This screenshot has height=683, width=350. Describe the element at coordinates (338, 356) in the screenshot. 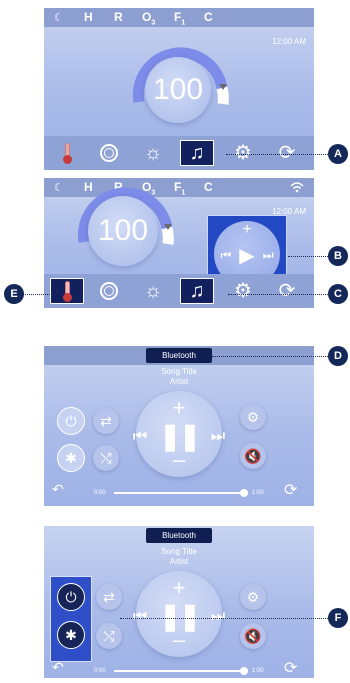

I see `callout-d: D` at that location.